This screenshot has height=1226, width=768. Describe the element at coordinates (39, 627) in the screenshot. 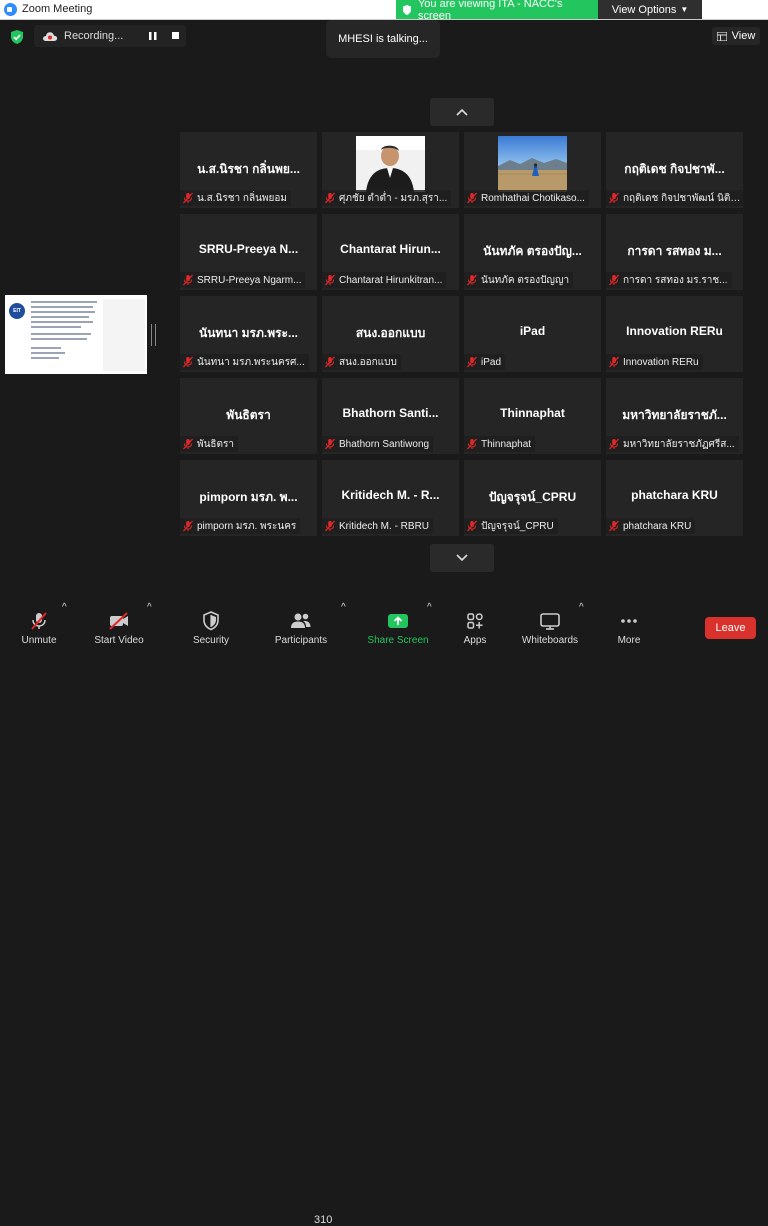

I see `unmute-button: Unmute` at that location.